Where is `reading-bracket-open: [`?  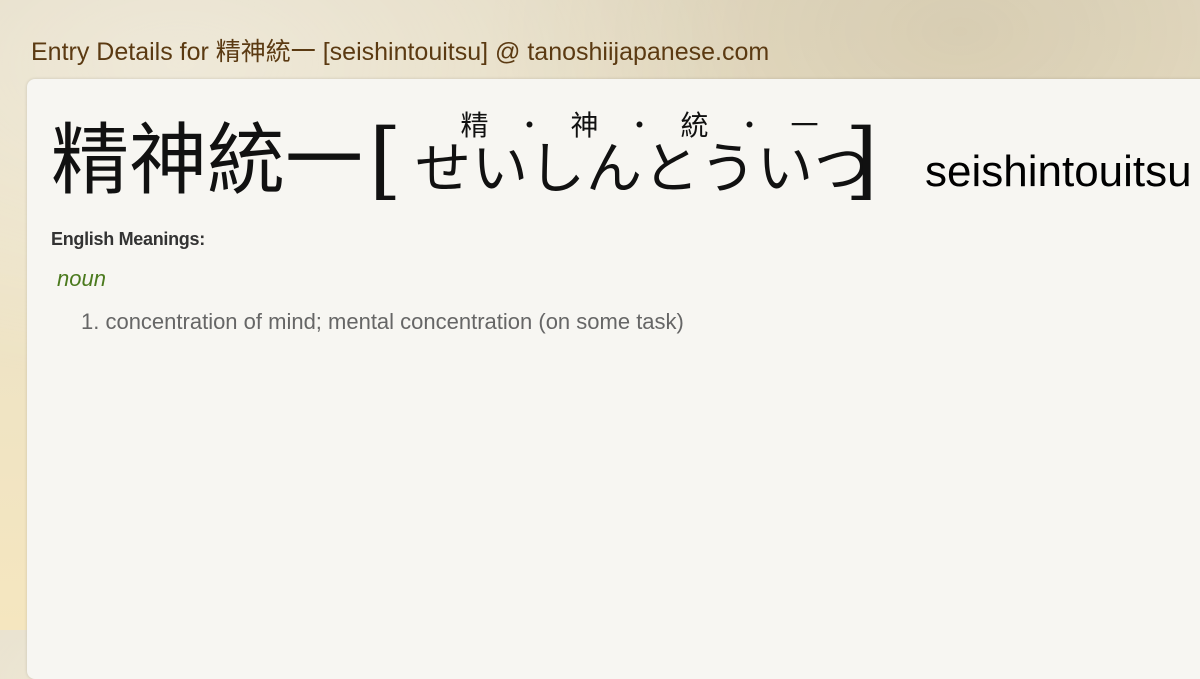 reading-bracket-open: [ is located at coordinates (385, 160).